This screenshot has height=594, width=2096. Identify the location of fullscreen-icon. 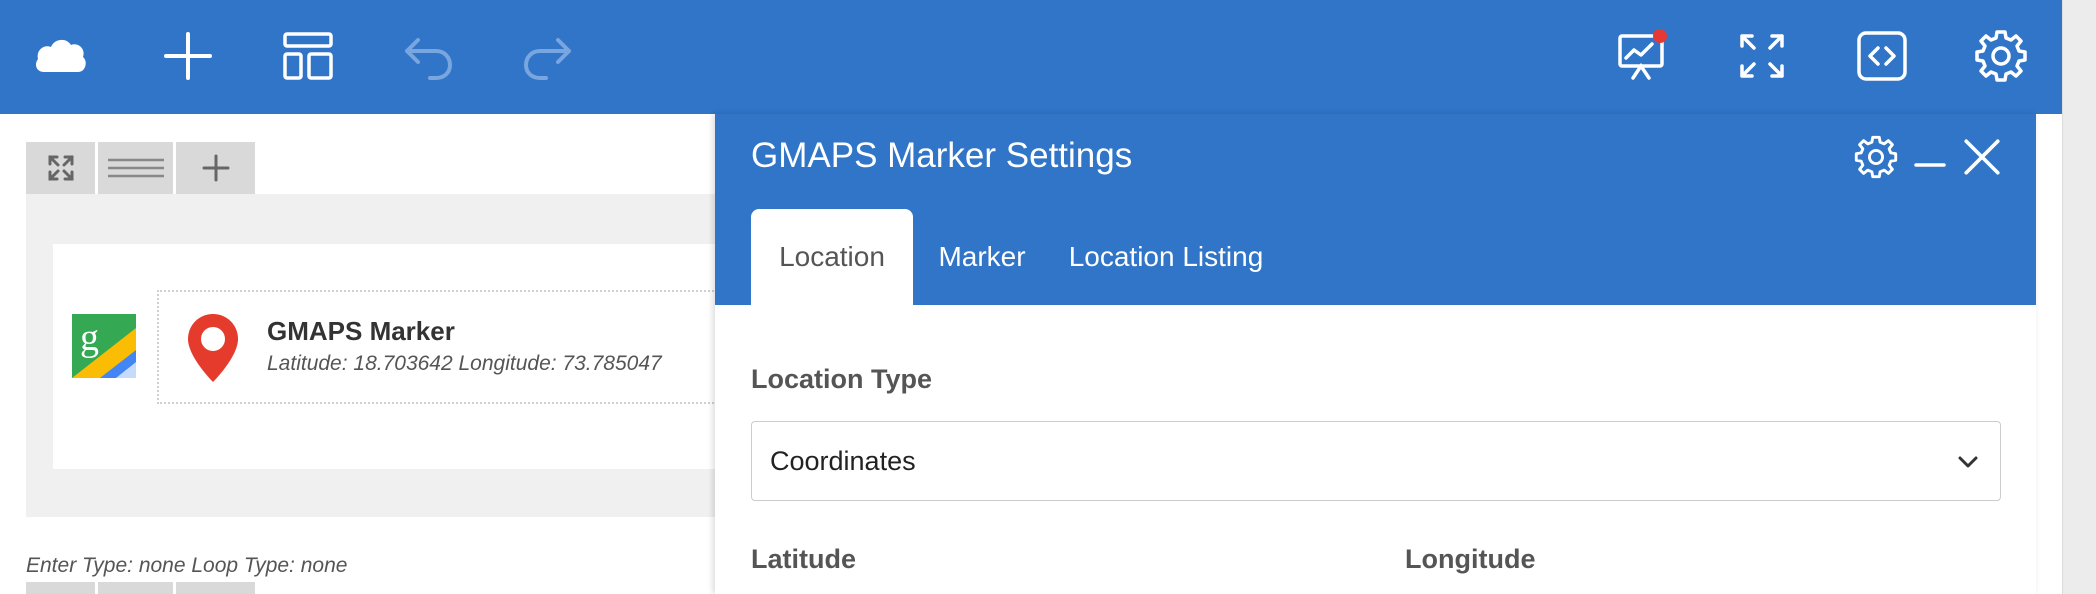
(1762, 56).